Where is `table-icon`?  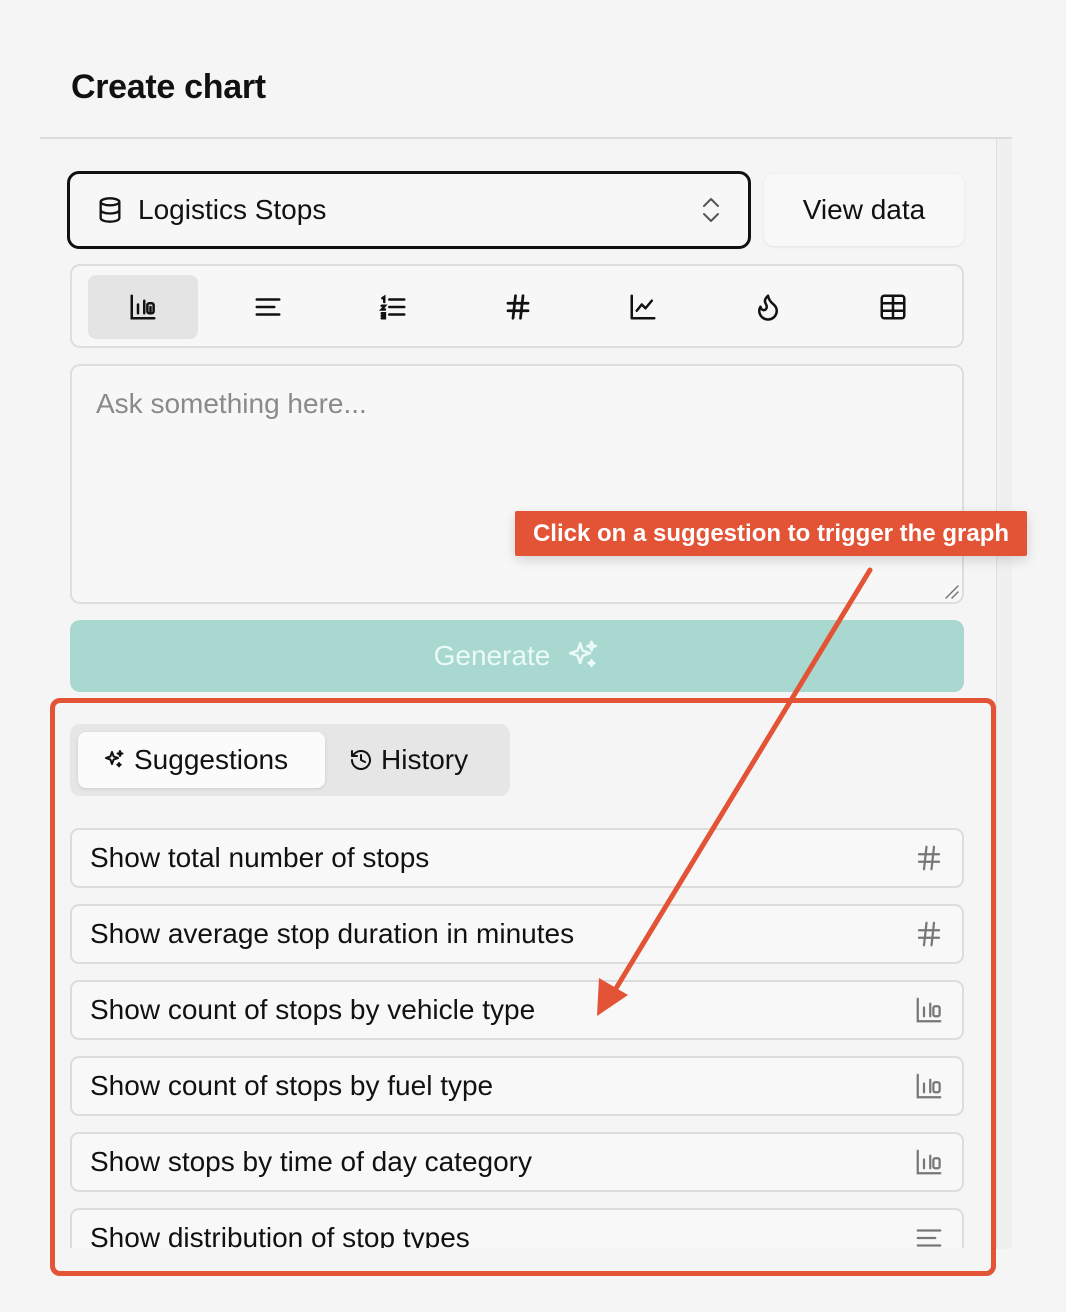
table-icon is located at coordinates (893, 307).